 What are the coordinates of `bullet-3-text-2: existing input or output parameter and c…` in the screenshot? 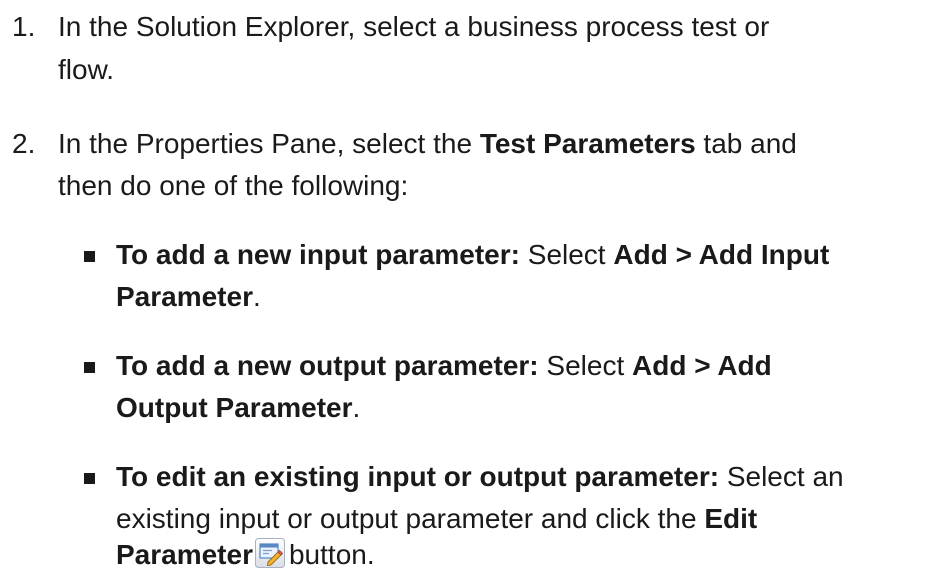 It's located at (410, 518).